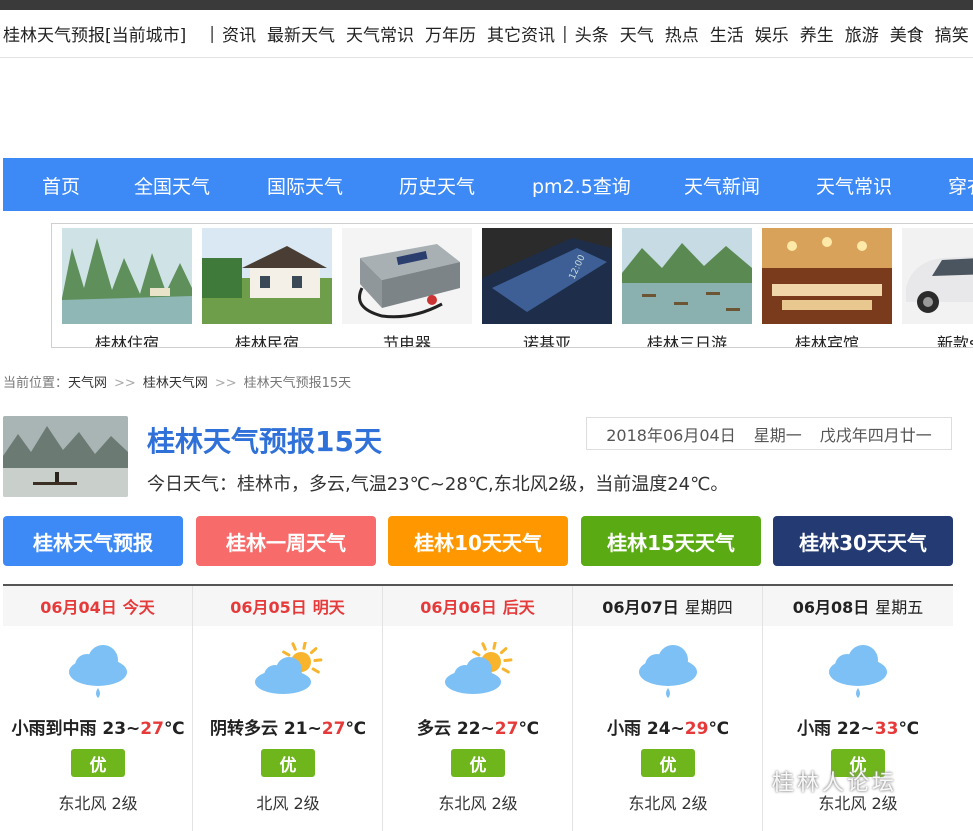  Describe the element at coordinates (328, 607) in the screenshot. I see `day-week: 明天` at that location.